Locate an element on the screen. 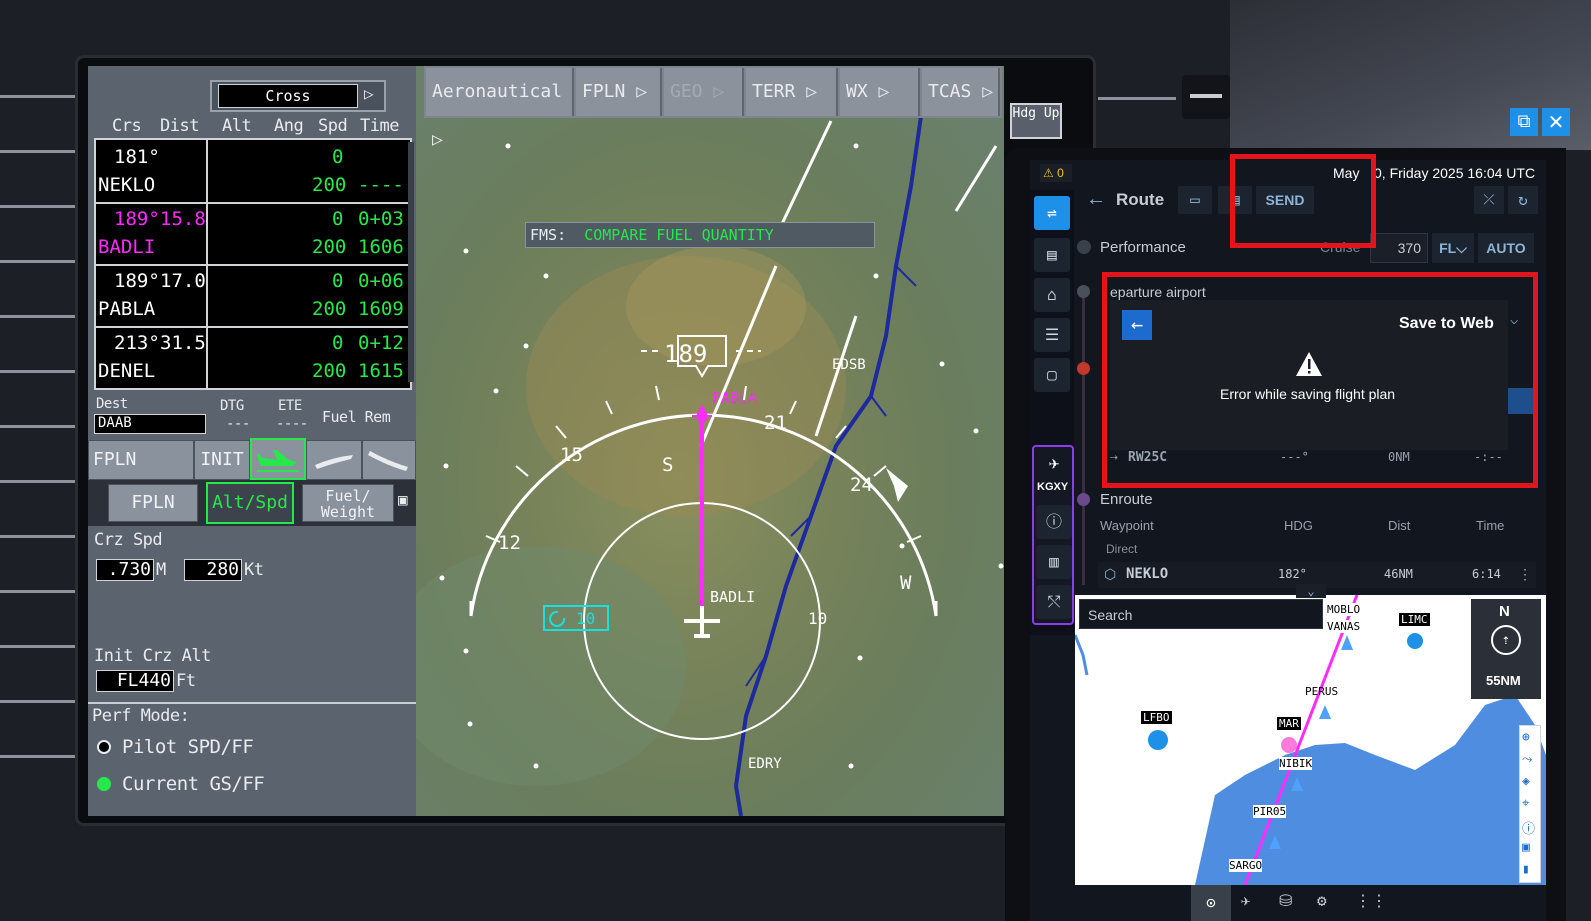 This screenshot has width=1591, height=921. locate-icon: ⊕ is located at coordinates (1526, 737).